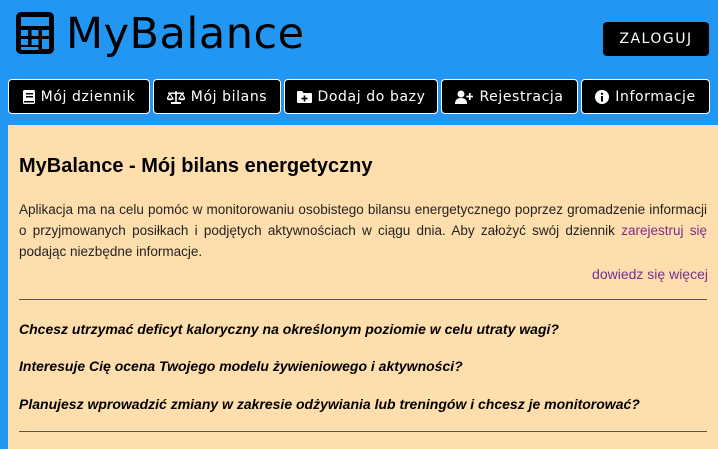 The height and width of the screenshot is (449, 718). I want to click on learn-more-link: dowiedz się więcej, so click(650, 274).